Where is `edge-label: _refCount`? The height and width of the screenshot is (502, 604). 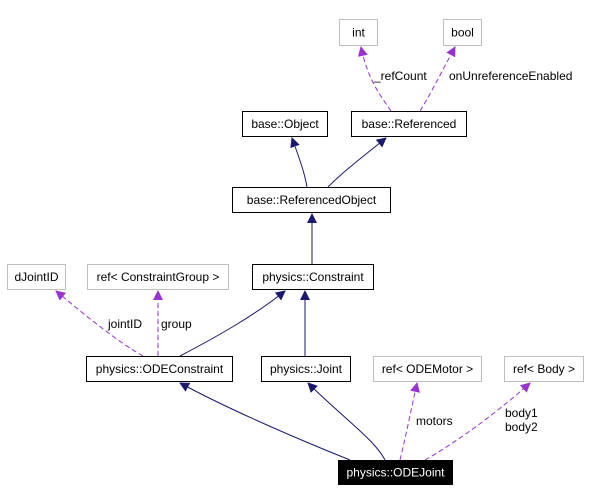
edge-label: _refCount is located at coordinates (400, 76).